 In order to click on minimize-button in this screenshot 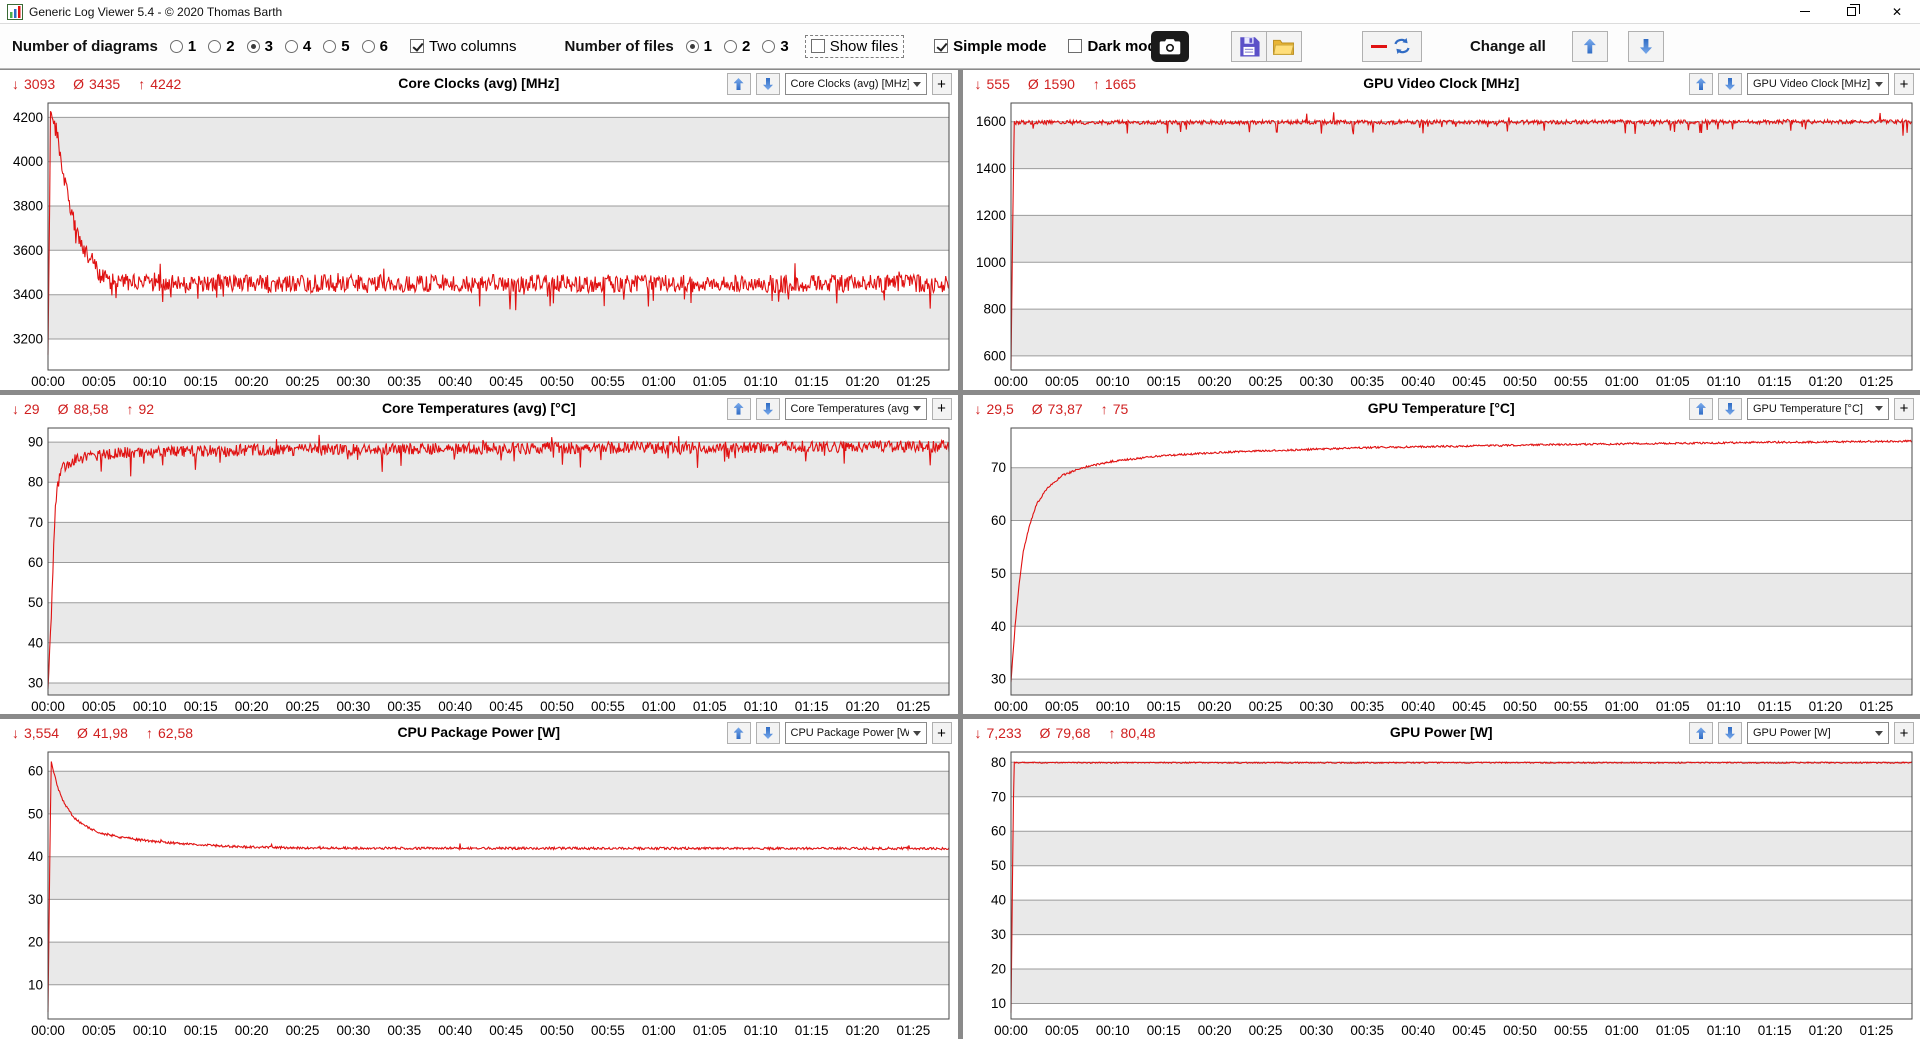, I will do `click(1805, 11)`.